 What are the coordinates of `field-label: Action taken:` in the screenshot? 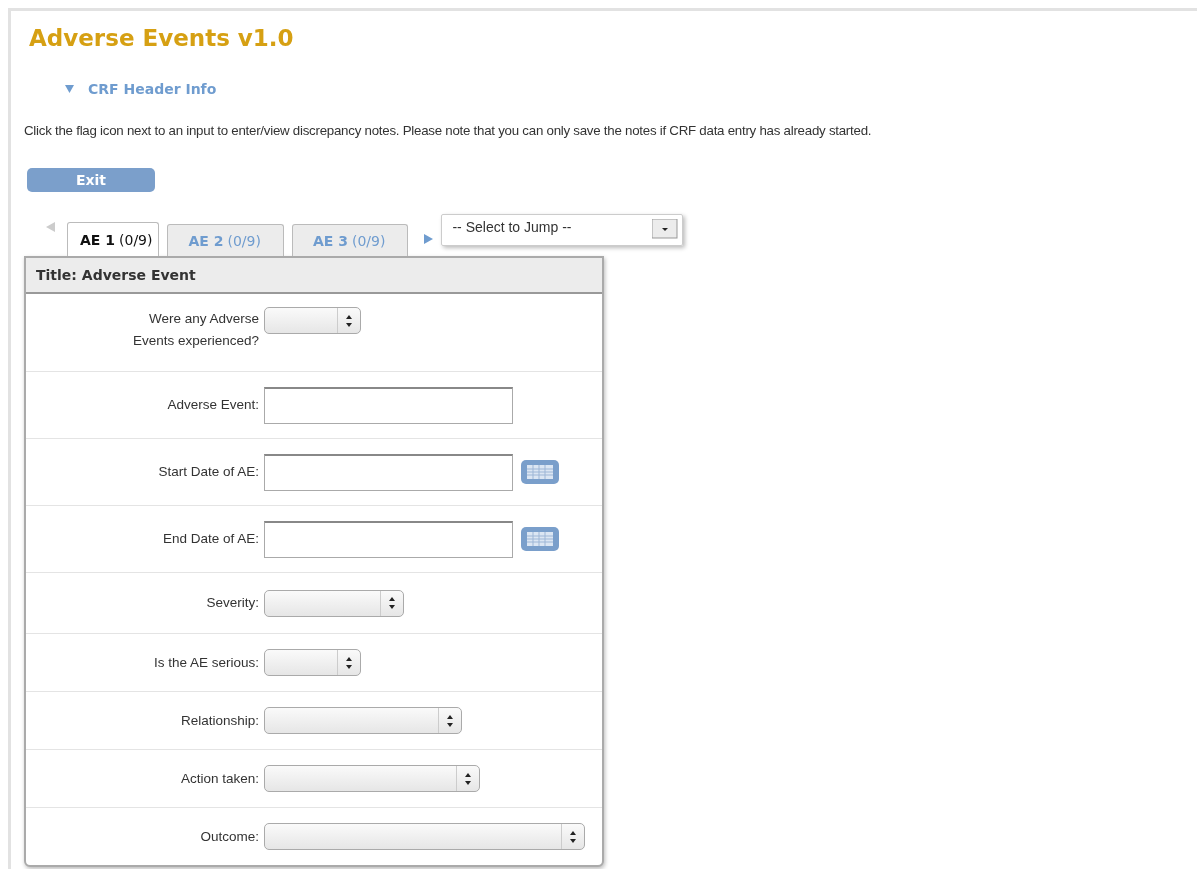 It's located at (219, 778).